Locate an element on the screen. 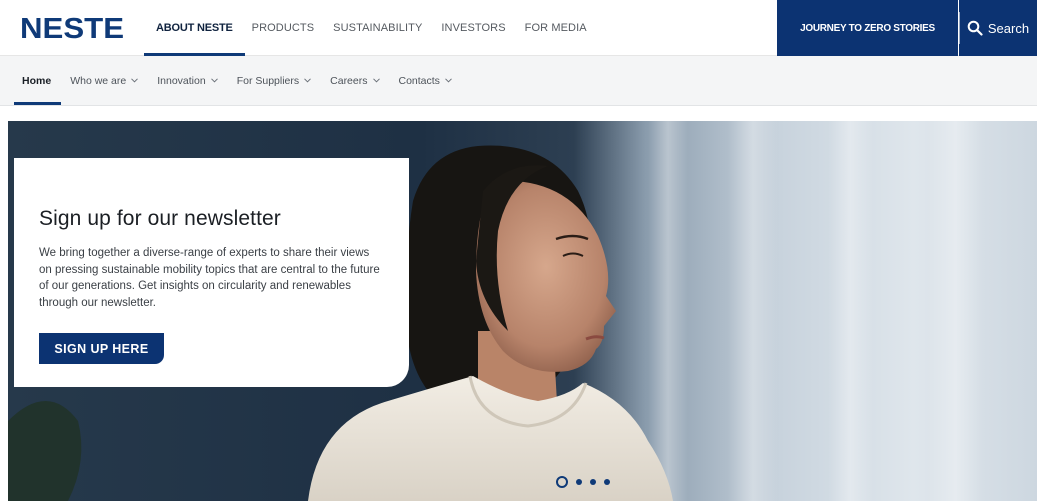  sub-nav-label: Home is located at coordinates (37, 80).